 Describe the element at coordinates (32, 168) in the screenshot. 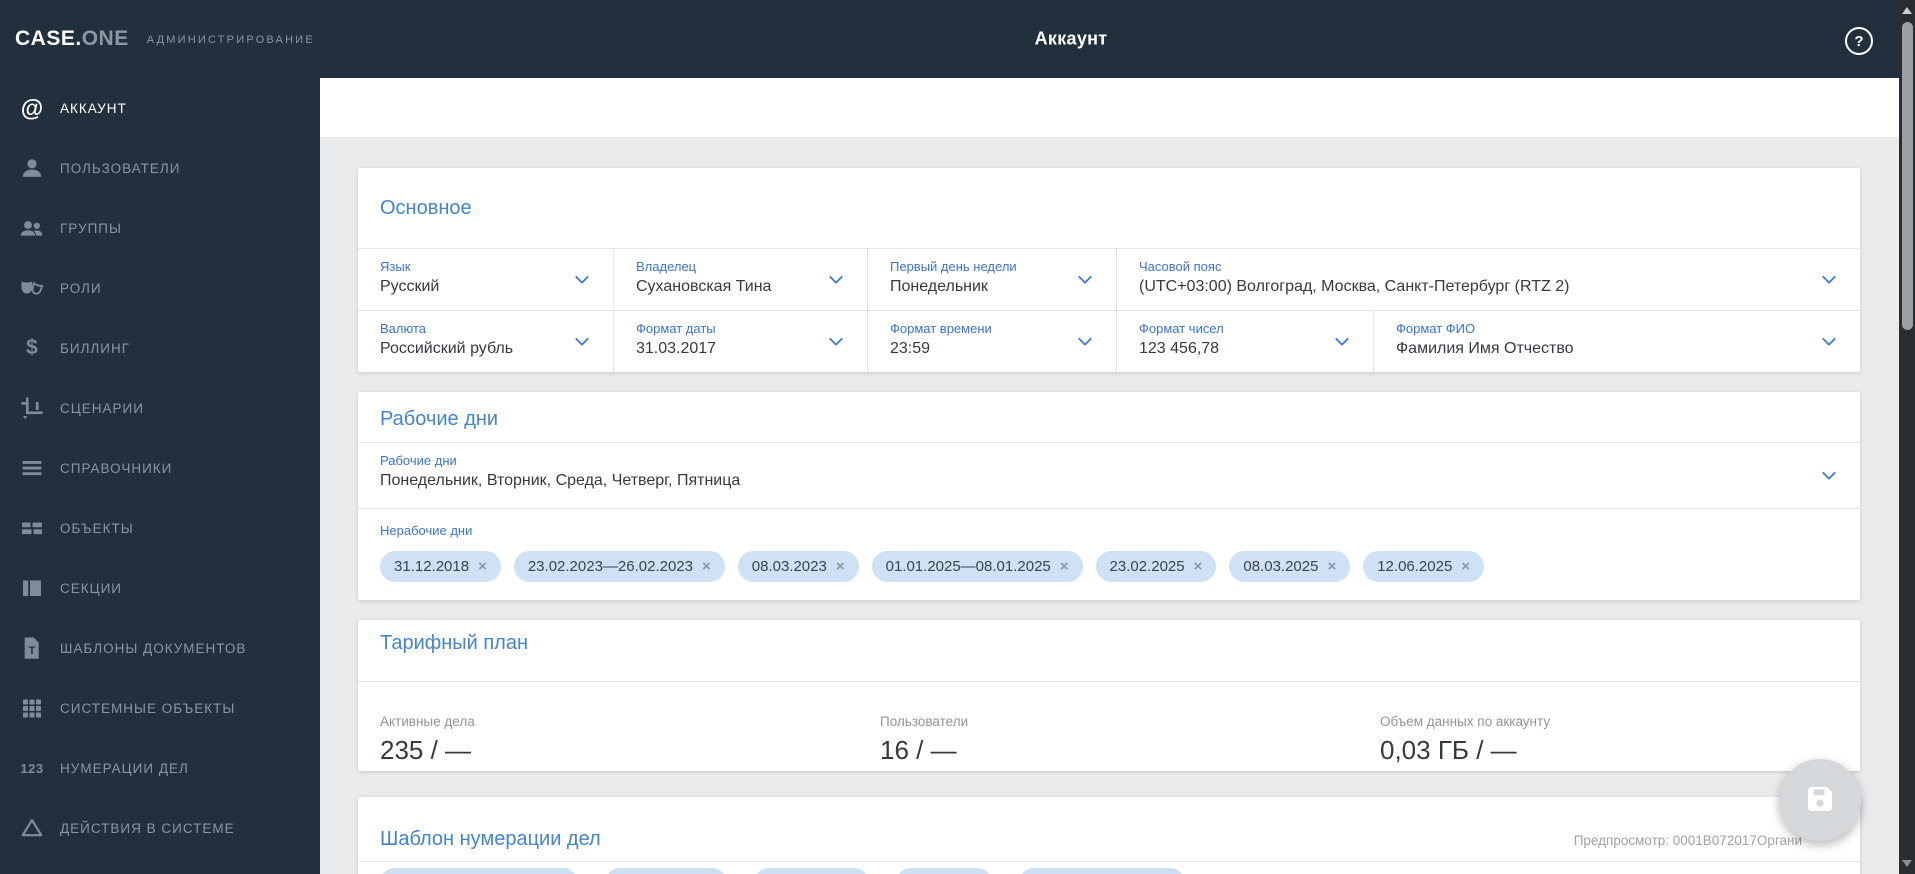

I see `user-icon` at that location.